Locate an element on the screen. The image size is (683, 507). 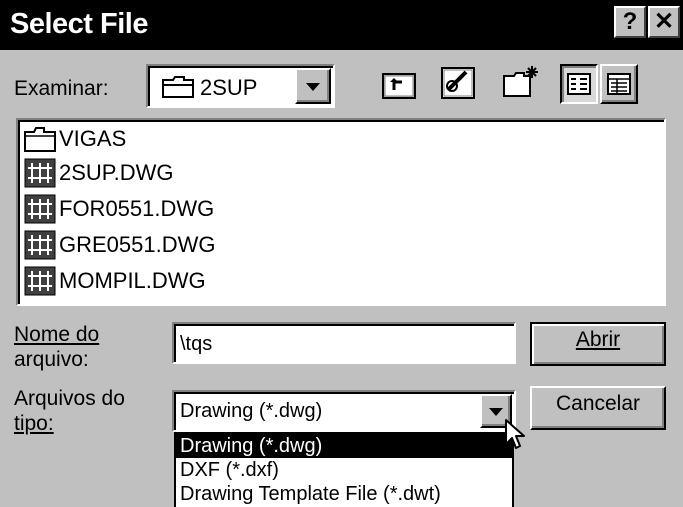
list-item: MOMPIL.DWG is located at coordinates (115, 281).